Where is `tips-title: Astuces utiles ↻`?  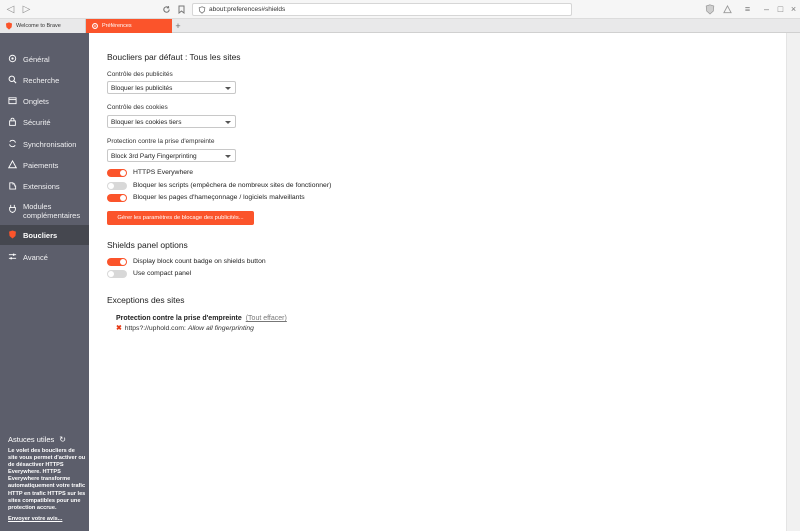 tips-title: Astuces utiles ↻ is located at coordinates (37, 439).